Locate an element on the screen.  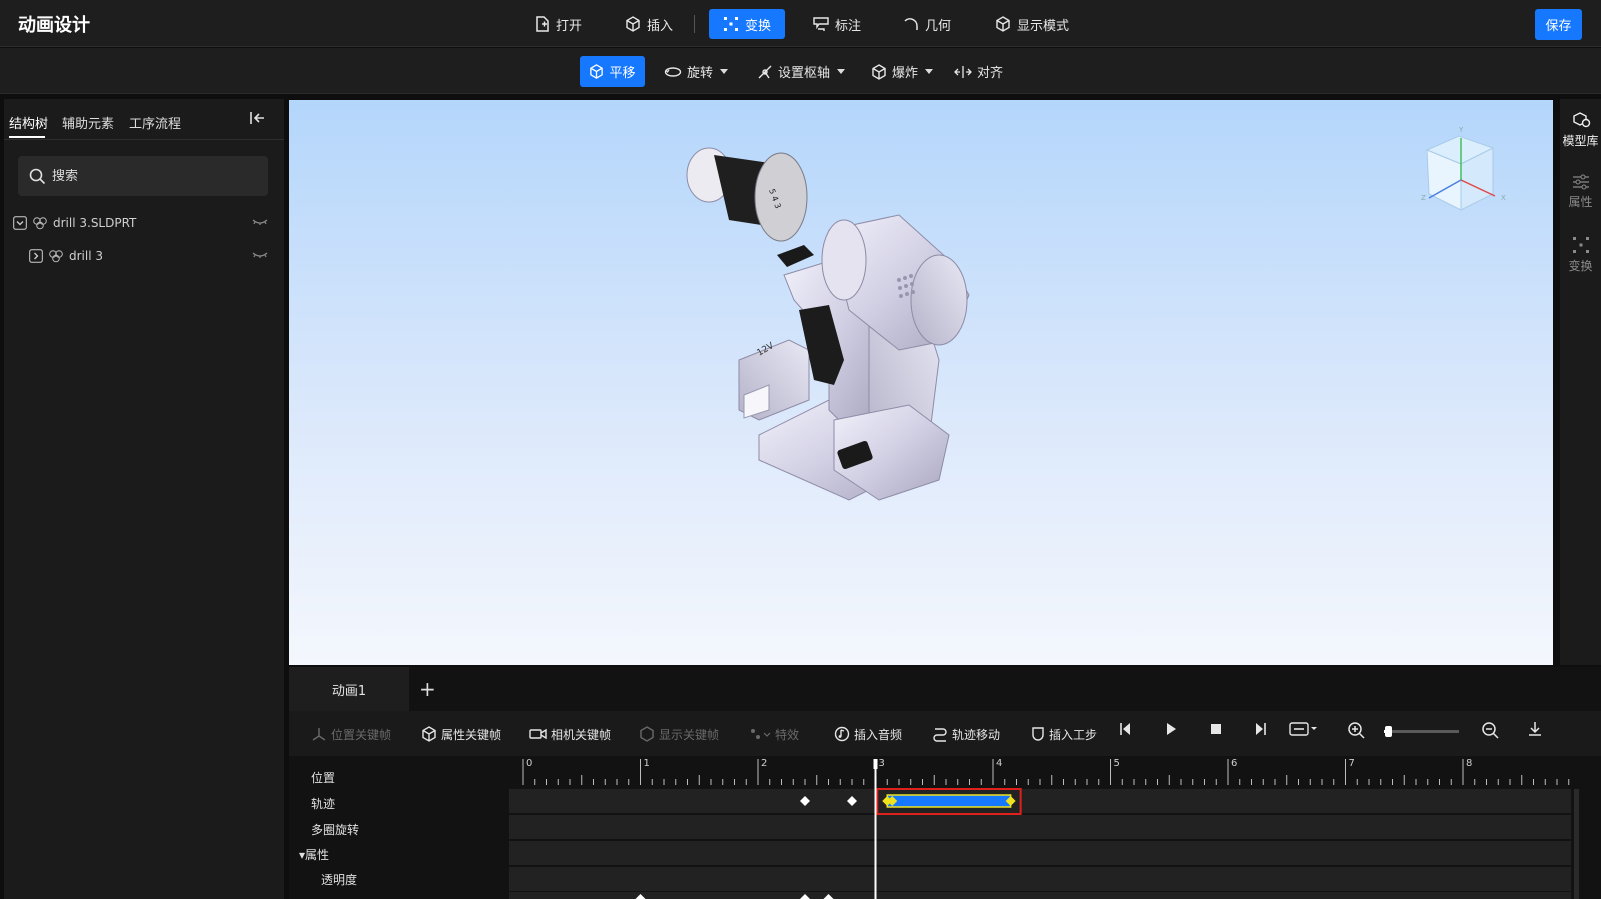
axis-icon is located at coordinates (319, 734).